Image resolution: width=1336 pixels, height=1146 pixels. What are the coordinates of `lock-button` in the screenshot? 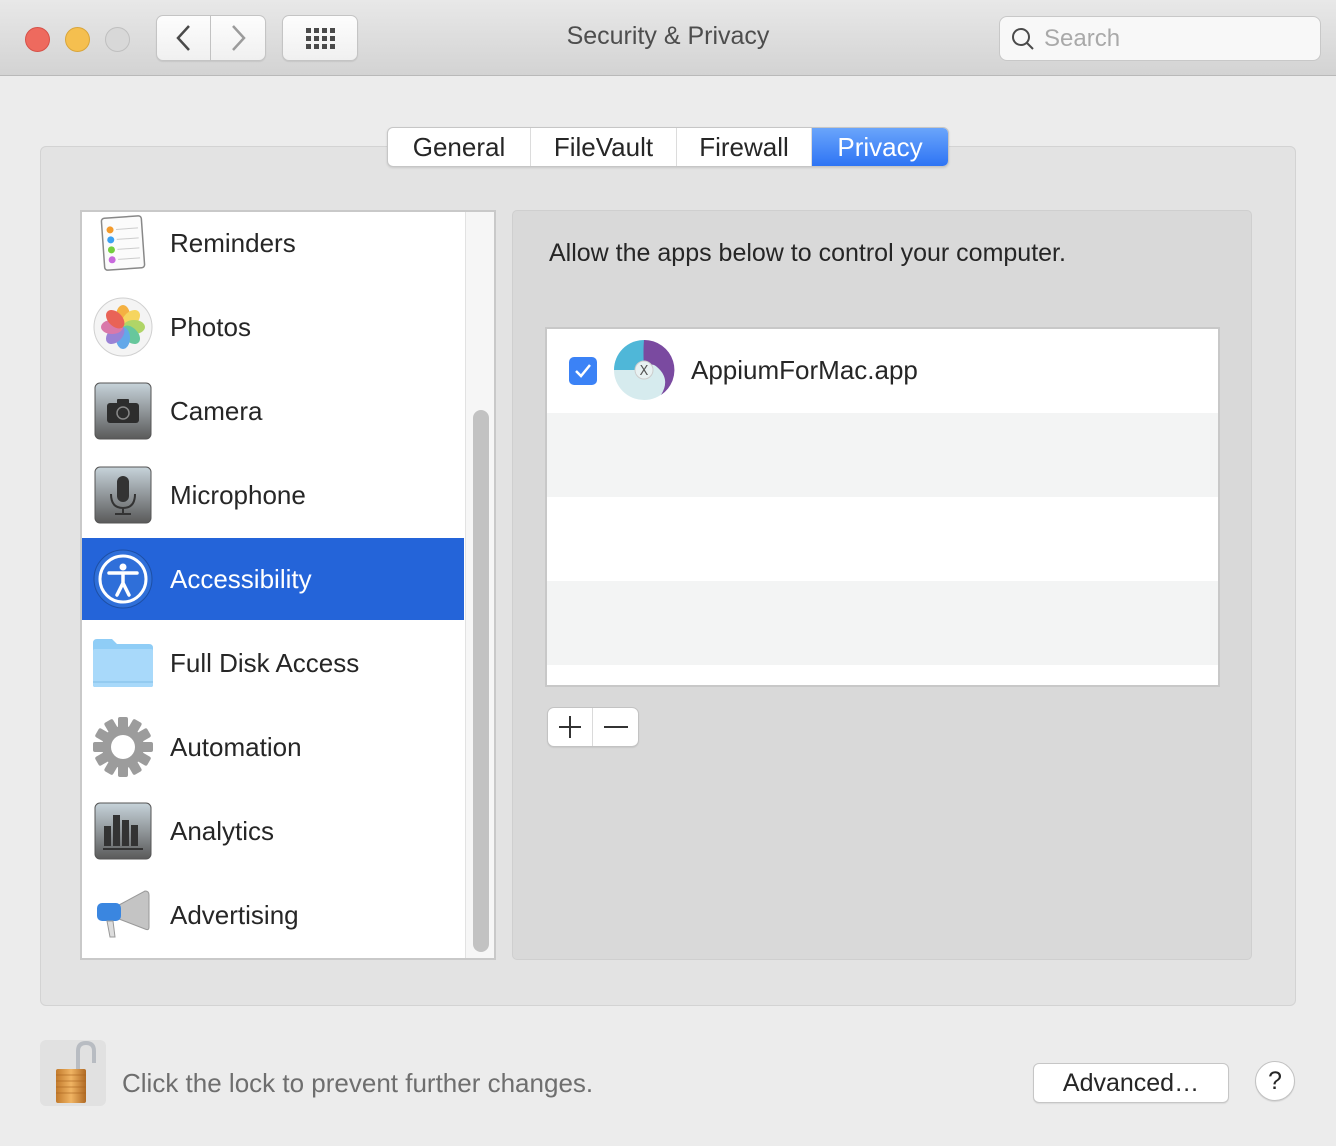 It's located at (73, 1073).